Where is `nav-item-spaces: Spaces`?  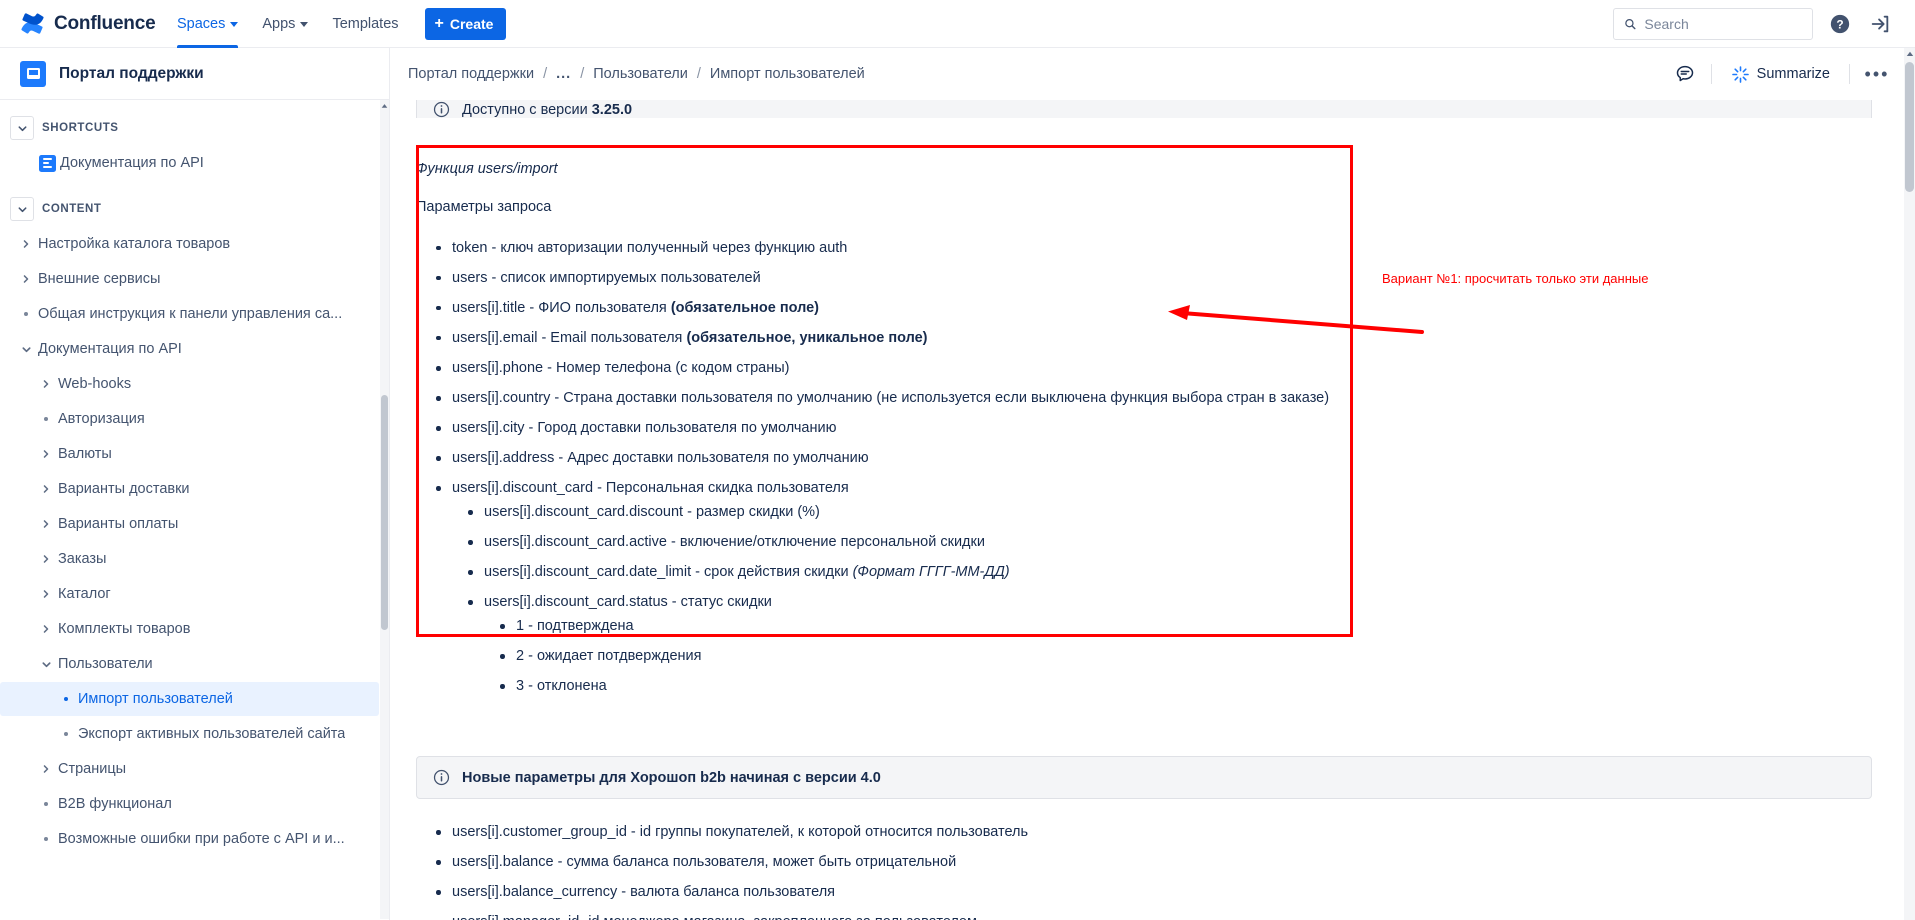
nav-item-spaces: Spaces is located at coordinates (207, 24).